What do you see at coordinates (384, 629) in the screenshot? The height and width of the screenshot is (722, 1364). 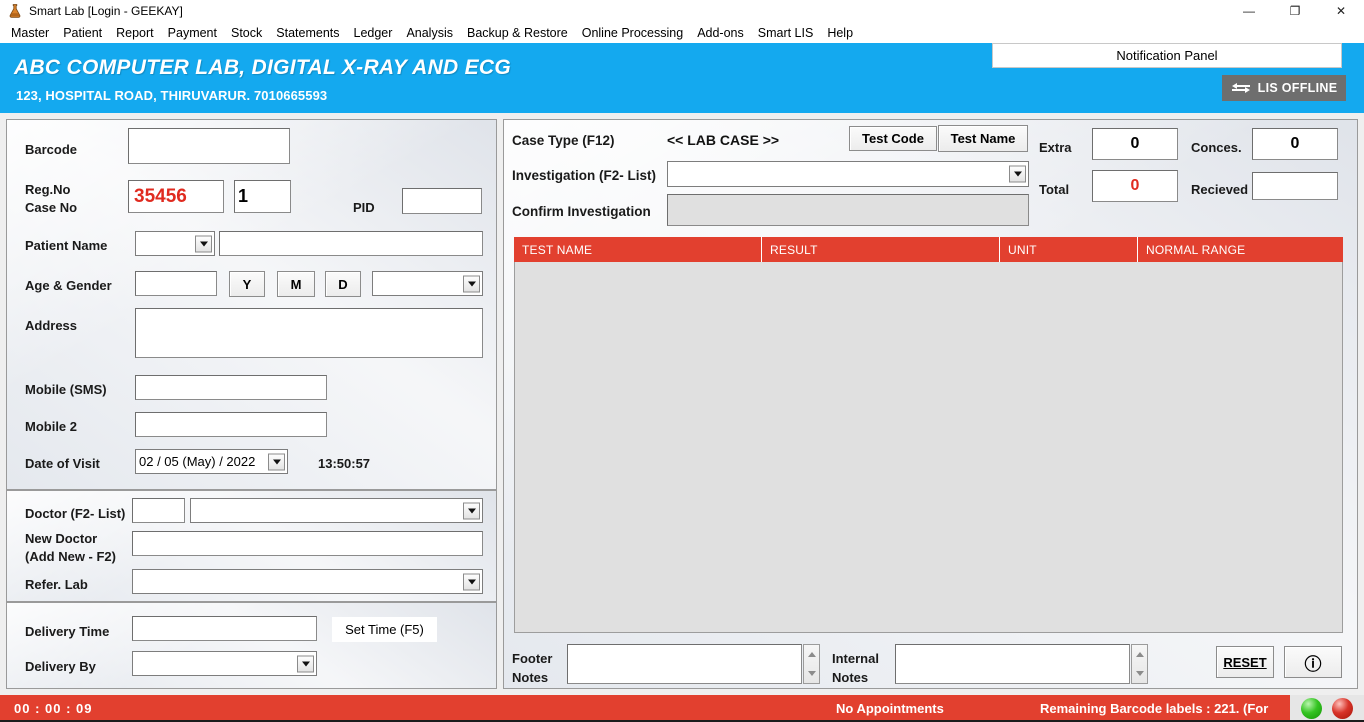 I see `set-time-button: Set Time (F5)` at bounding box center [384, 629].